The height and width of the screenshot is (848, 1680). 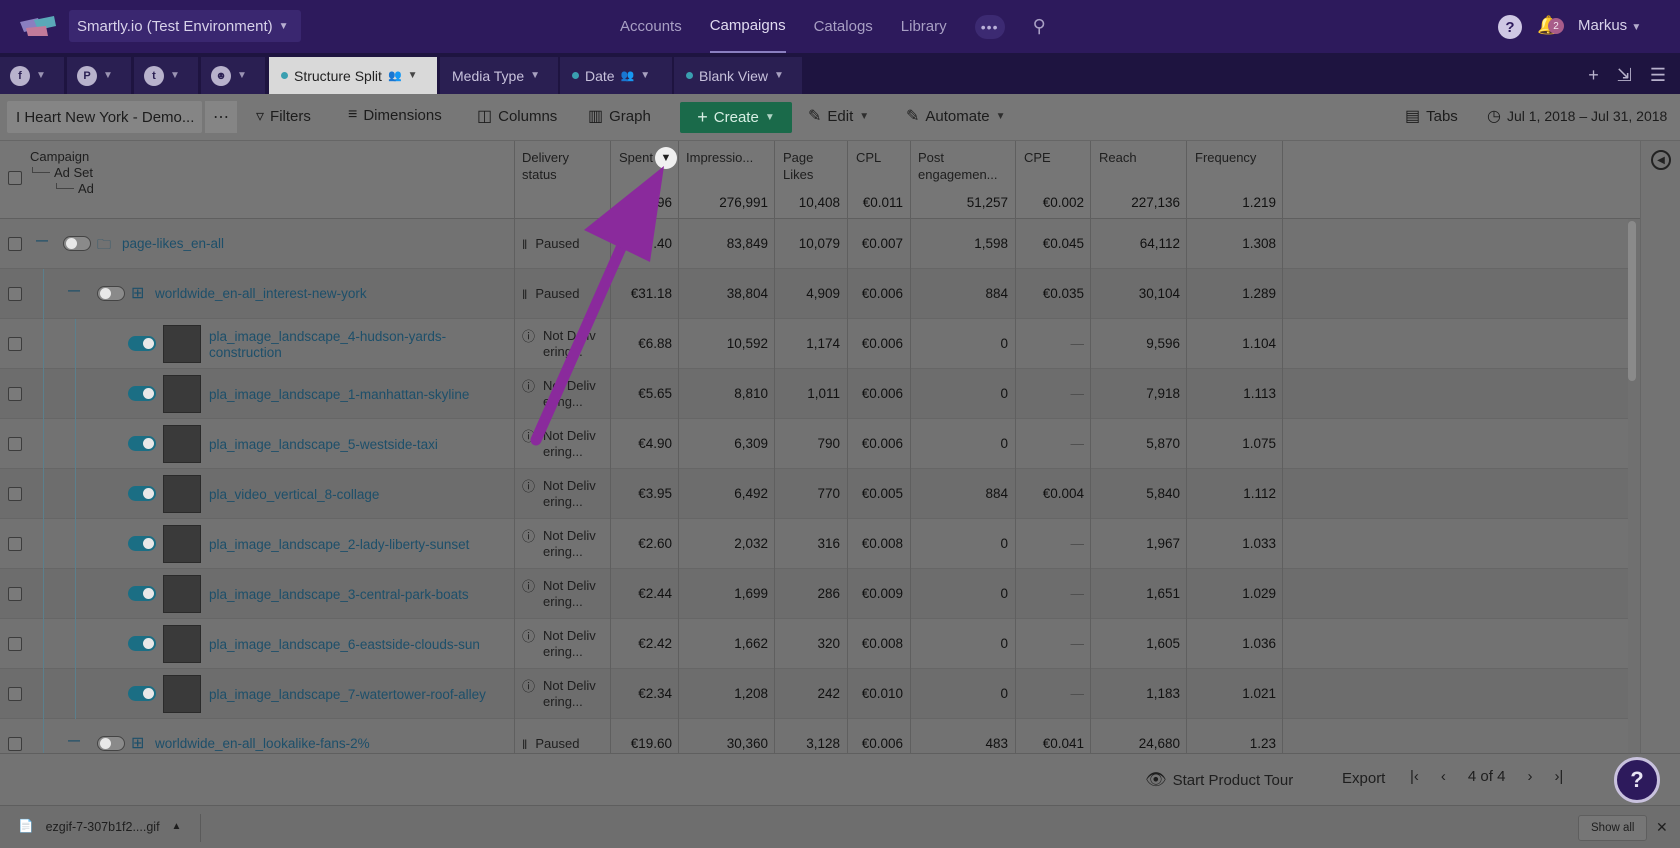 I want to click on header-frequency: Frequency, so click(x=1225, y=157).